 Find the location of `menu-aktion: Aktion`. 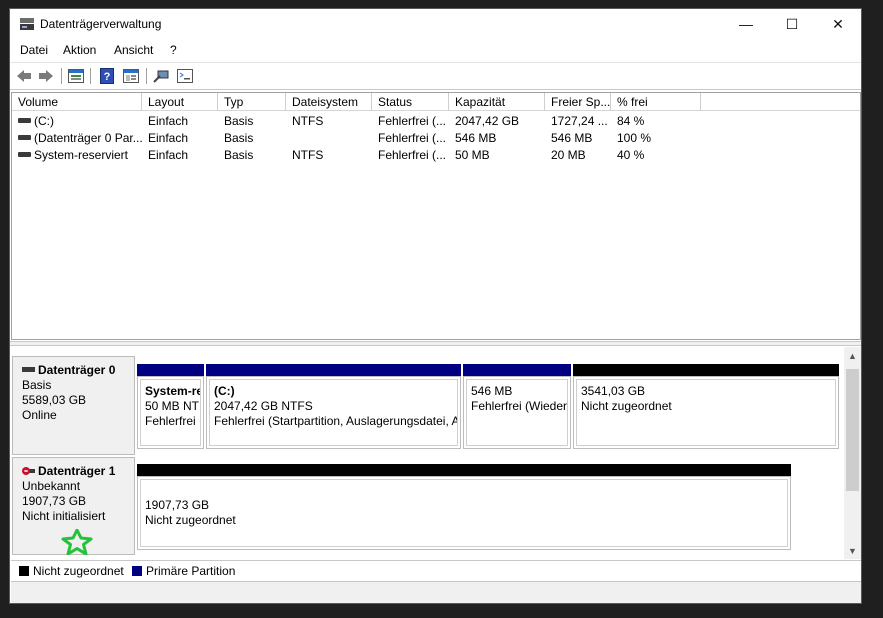

menu-aktion: Aktion is located at coordinates (79, 50).